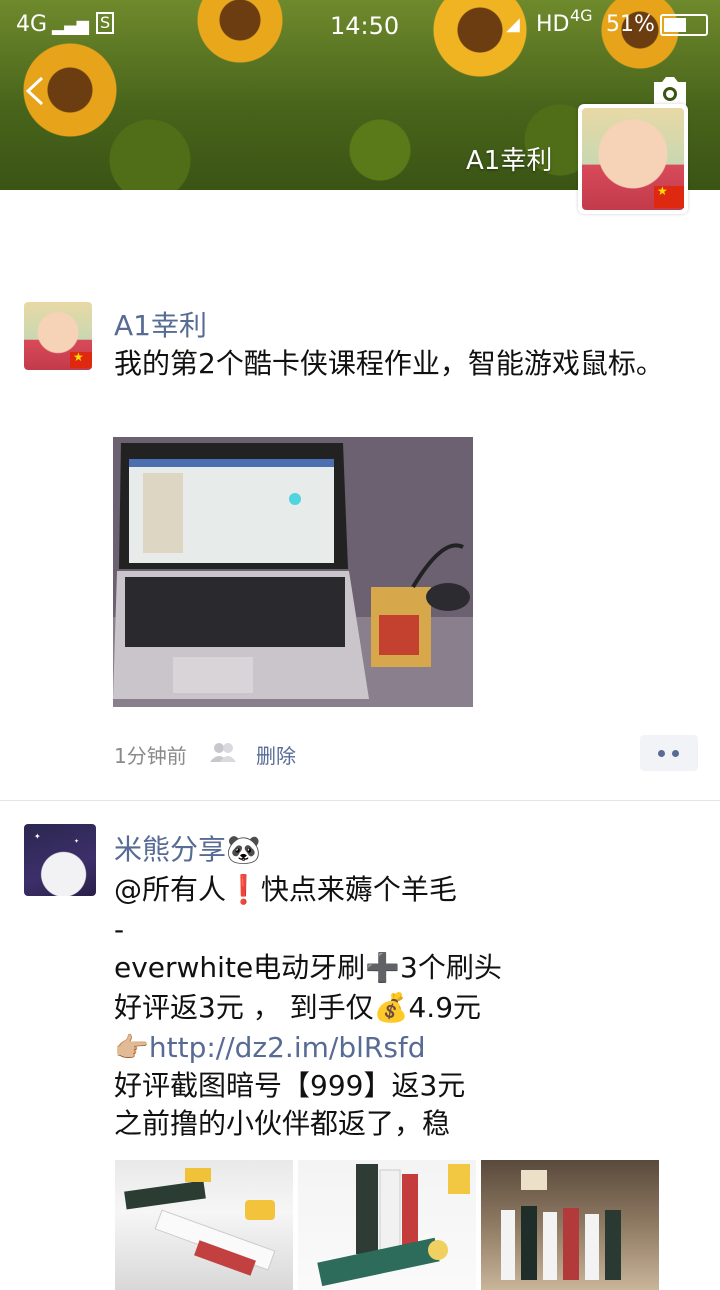 Image resolution: width=720 pixels, height=1290 pixels. What do you see at coordinates (34, 91) in the screenshot?
I see `chevron-left-icon` at bounding box center [34, 91].